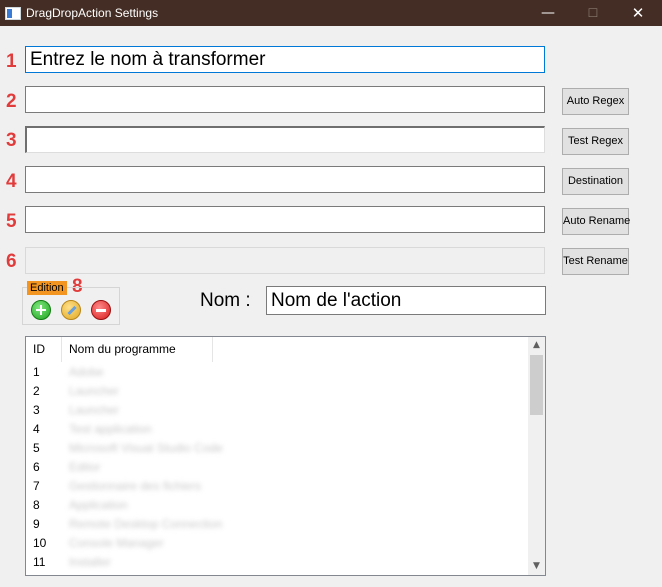  I want to click on list-item: 4 Test application, so click(277, 428).